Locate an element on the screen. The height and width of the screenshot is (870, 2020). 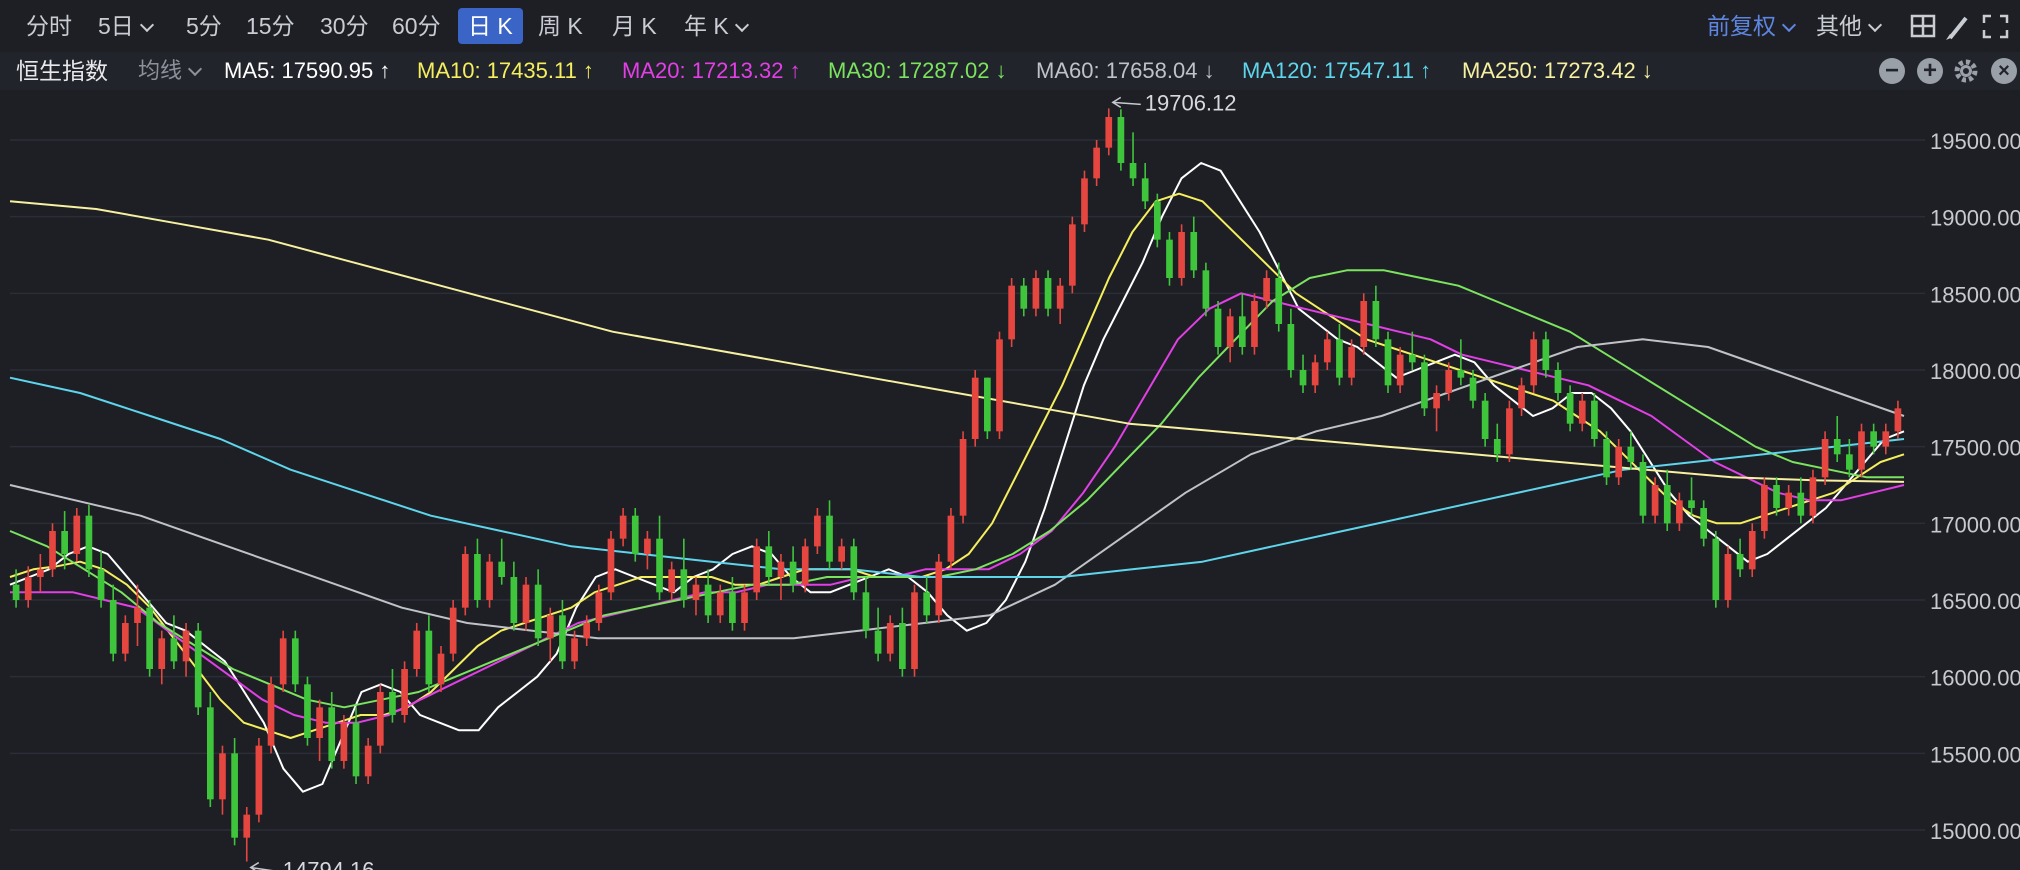
period-tab-label: 5分 is located at coordinates (204, 26).